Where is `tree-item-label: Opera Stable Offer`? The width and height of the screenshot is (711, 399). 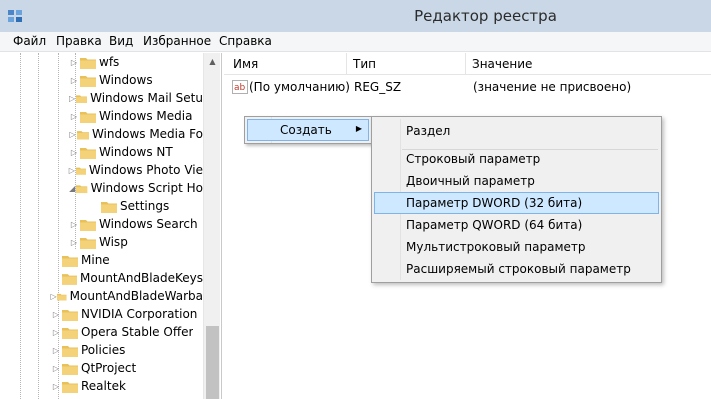 tree-item-label: Opera Stable Offer is located at coordinates (137, 332).